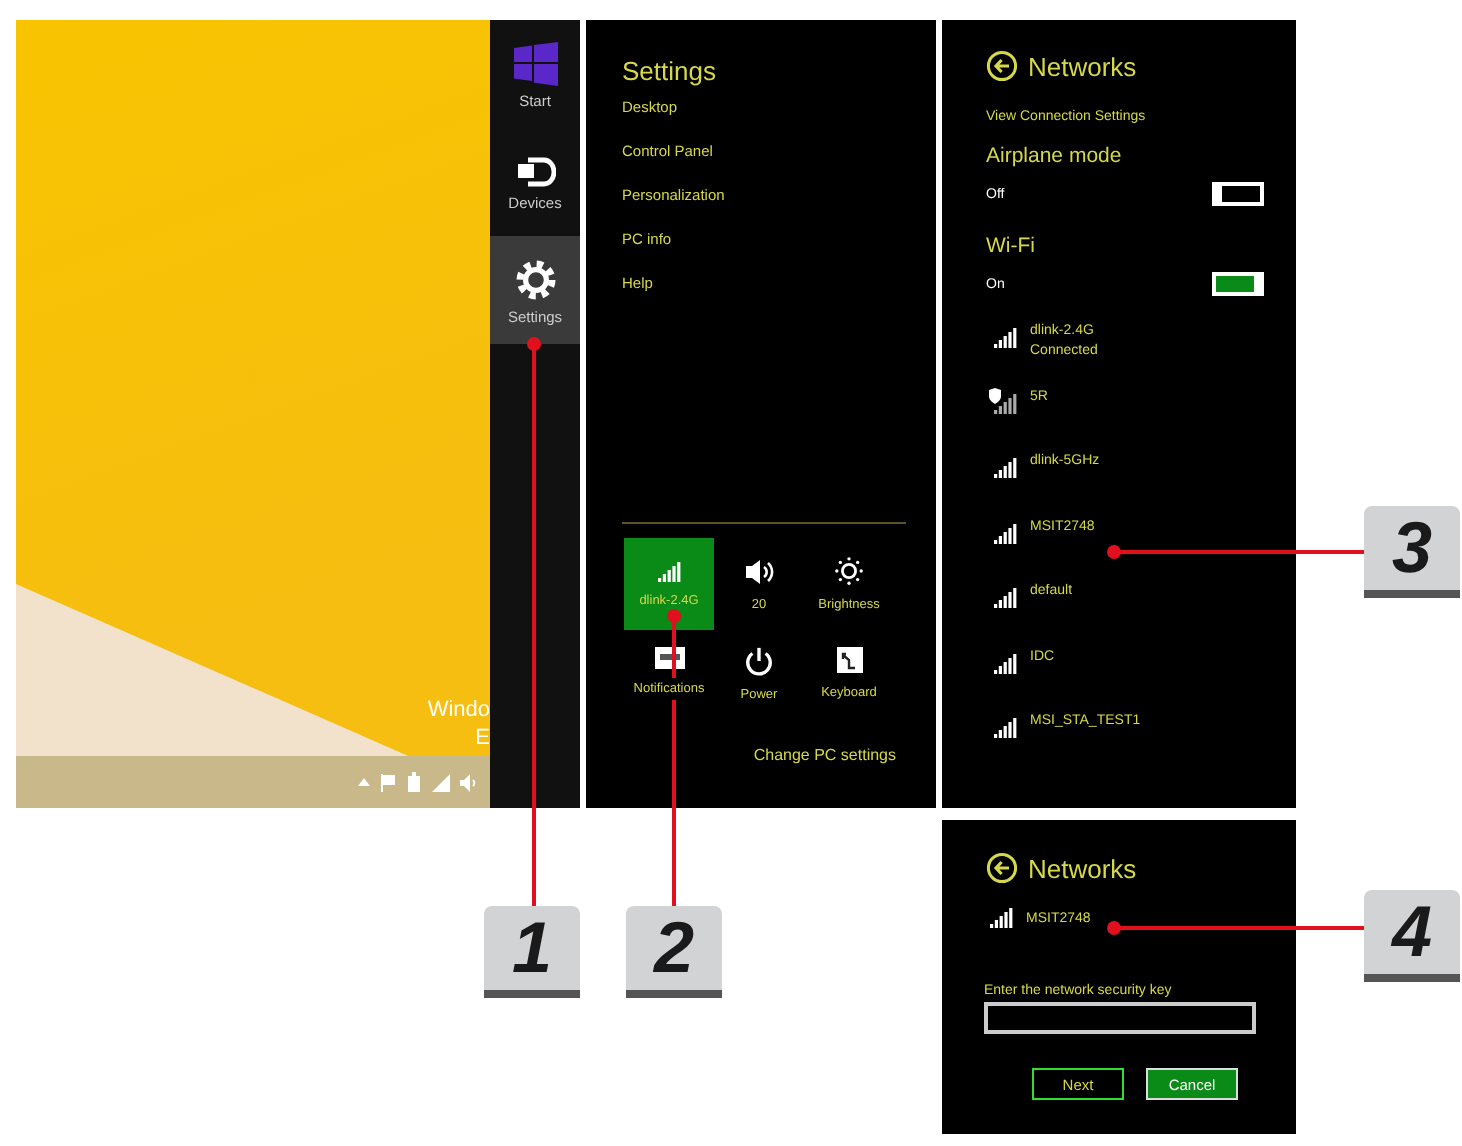 This screenshot has height=1146, width=1462. Describe the element at coordinates (759, 571) in the screenshot. I see `speaker-icon` at that location.